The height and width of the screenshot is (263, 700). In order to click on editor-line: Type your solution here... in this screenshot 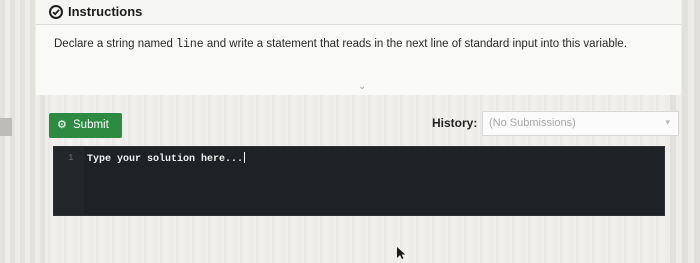, I will do `click(166, 158)`.